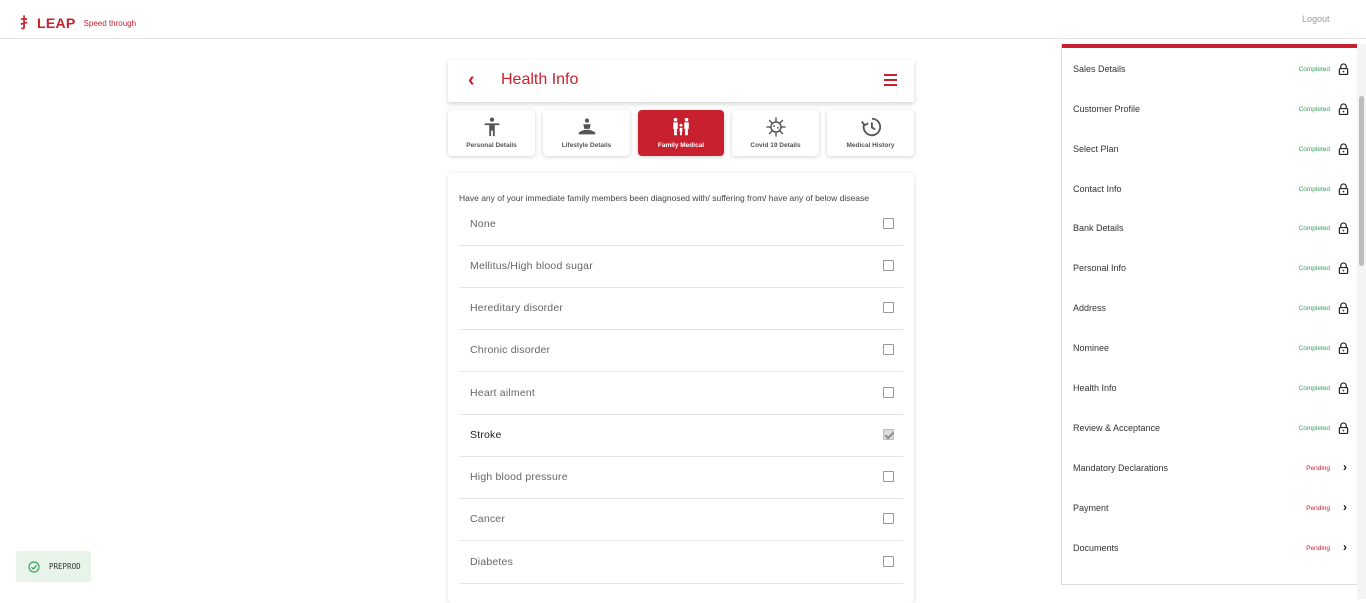  I want to click on sidebar-item-nominee: Nominee Completed, so click(1210, 348).